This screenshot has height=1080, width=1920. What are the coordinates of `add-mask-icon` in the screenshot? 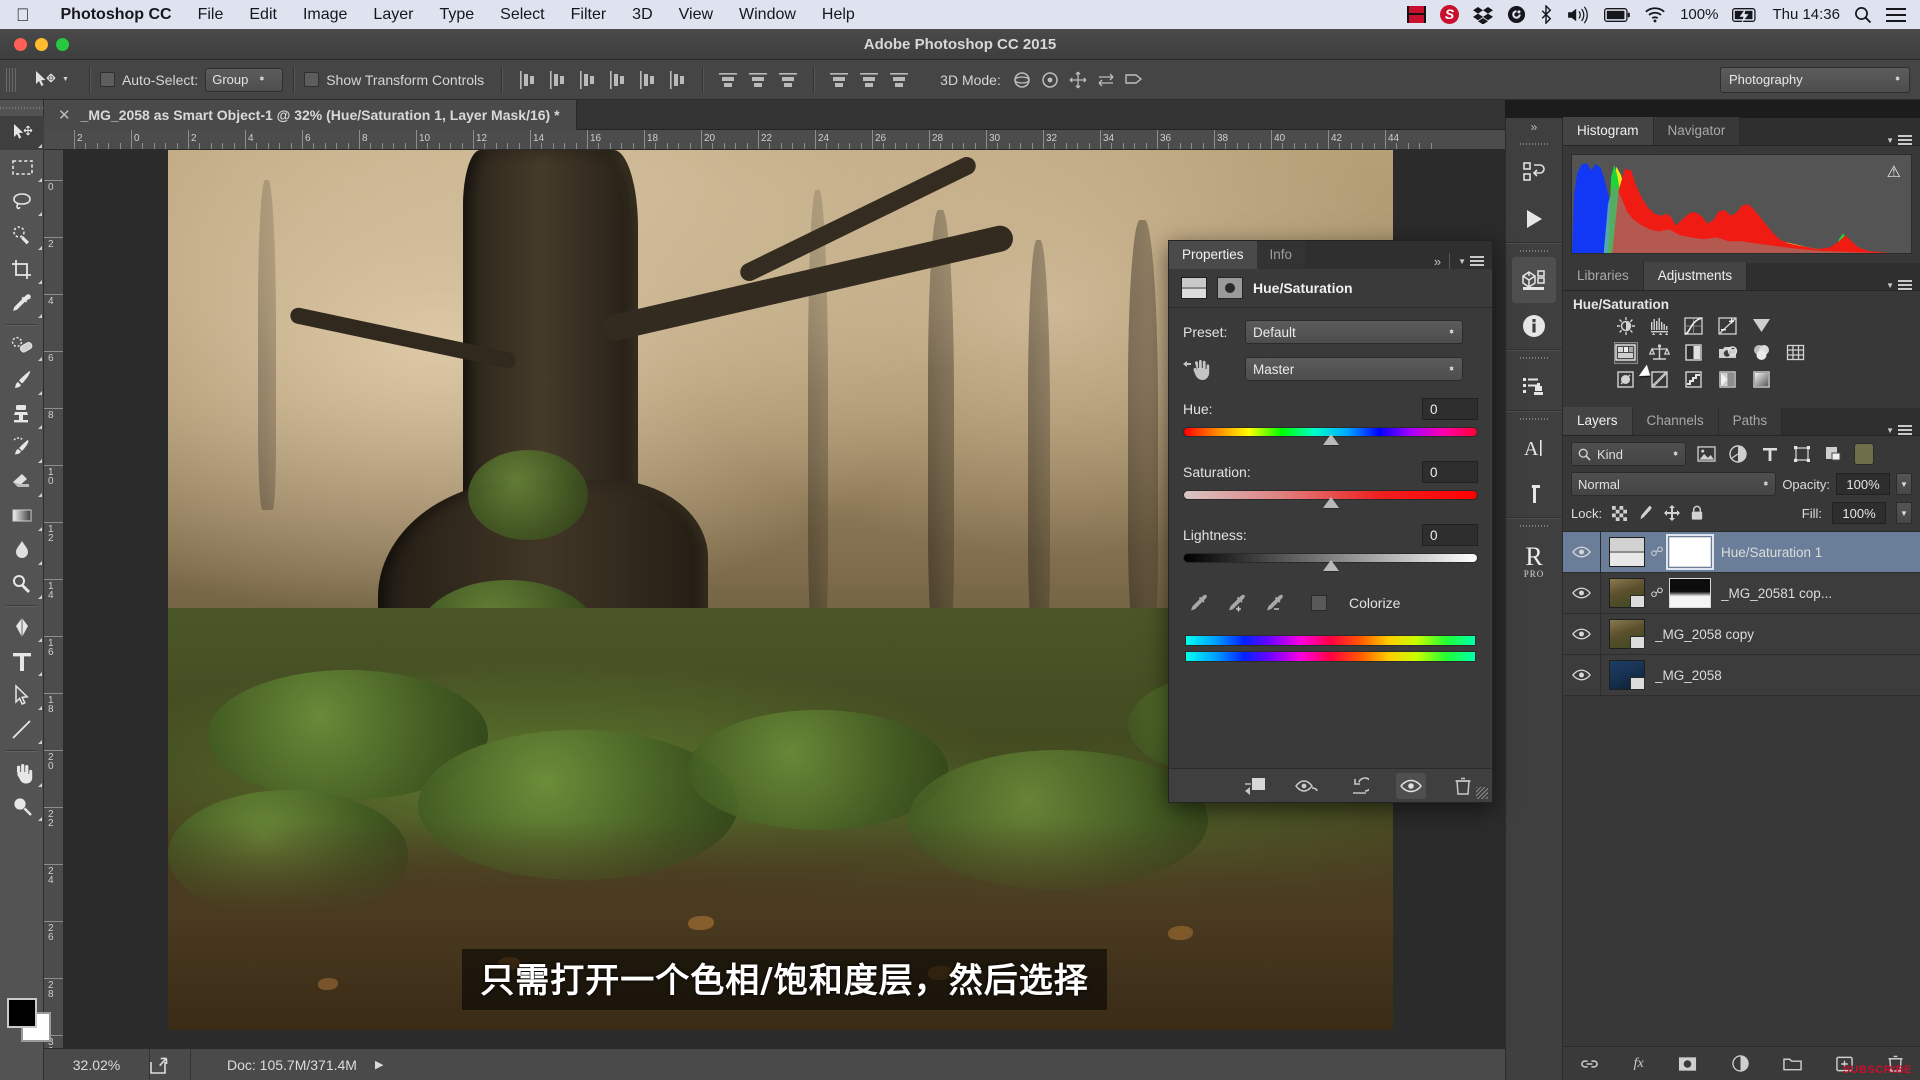 It's located at (1687, 1064).